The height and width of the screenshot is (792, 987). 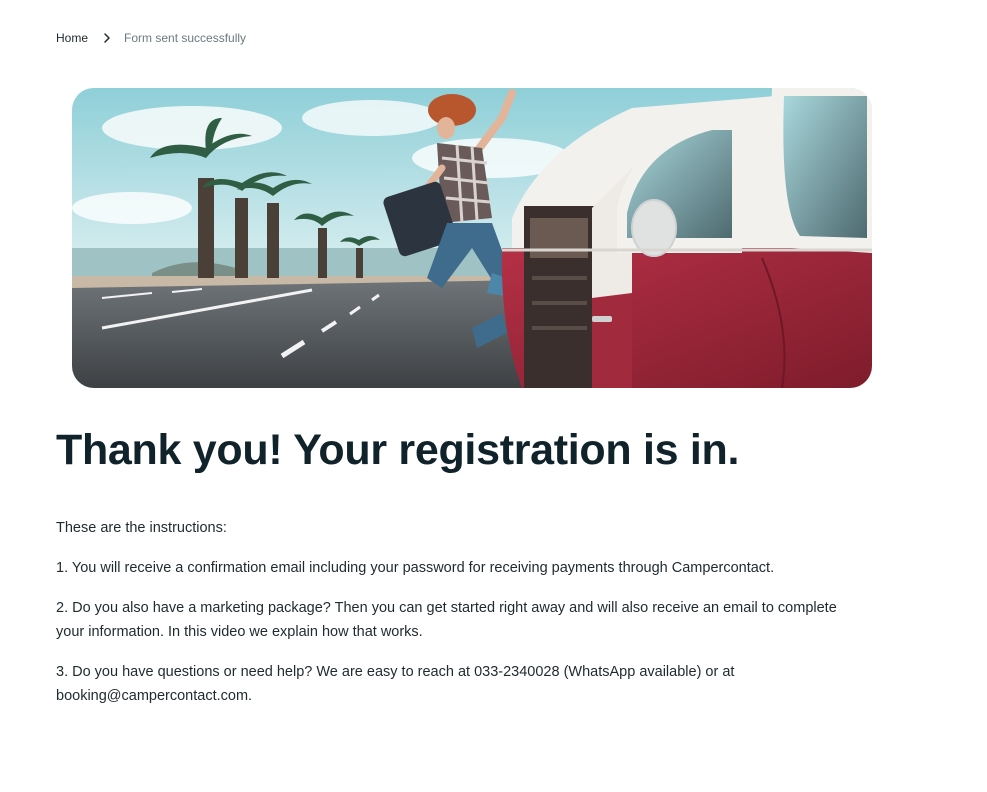 I want to click on breadcrumb-current: Form sent successfully, so click(x=185, y=38).